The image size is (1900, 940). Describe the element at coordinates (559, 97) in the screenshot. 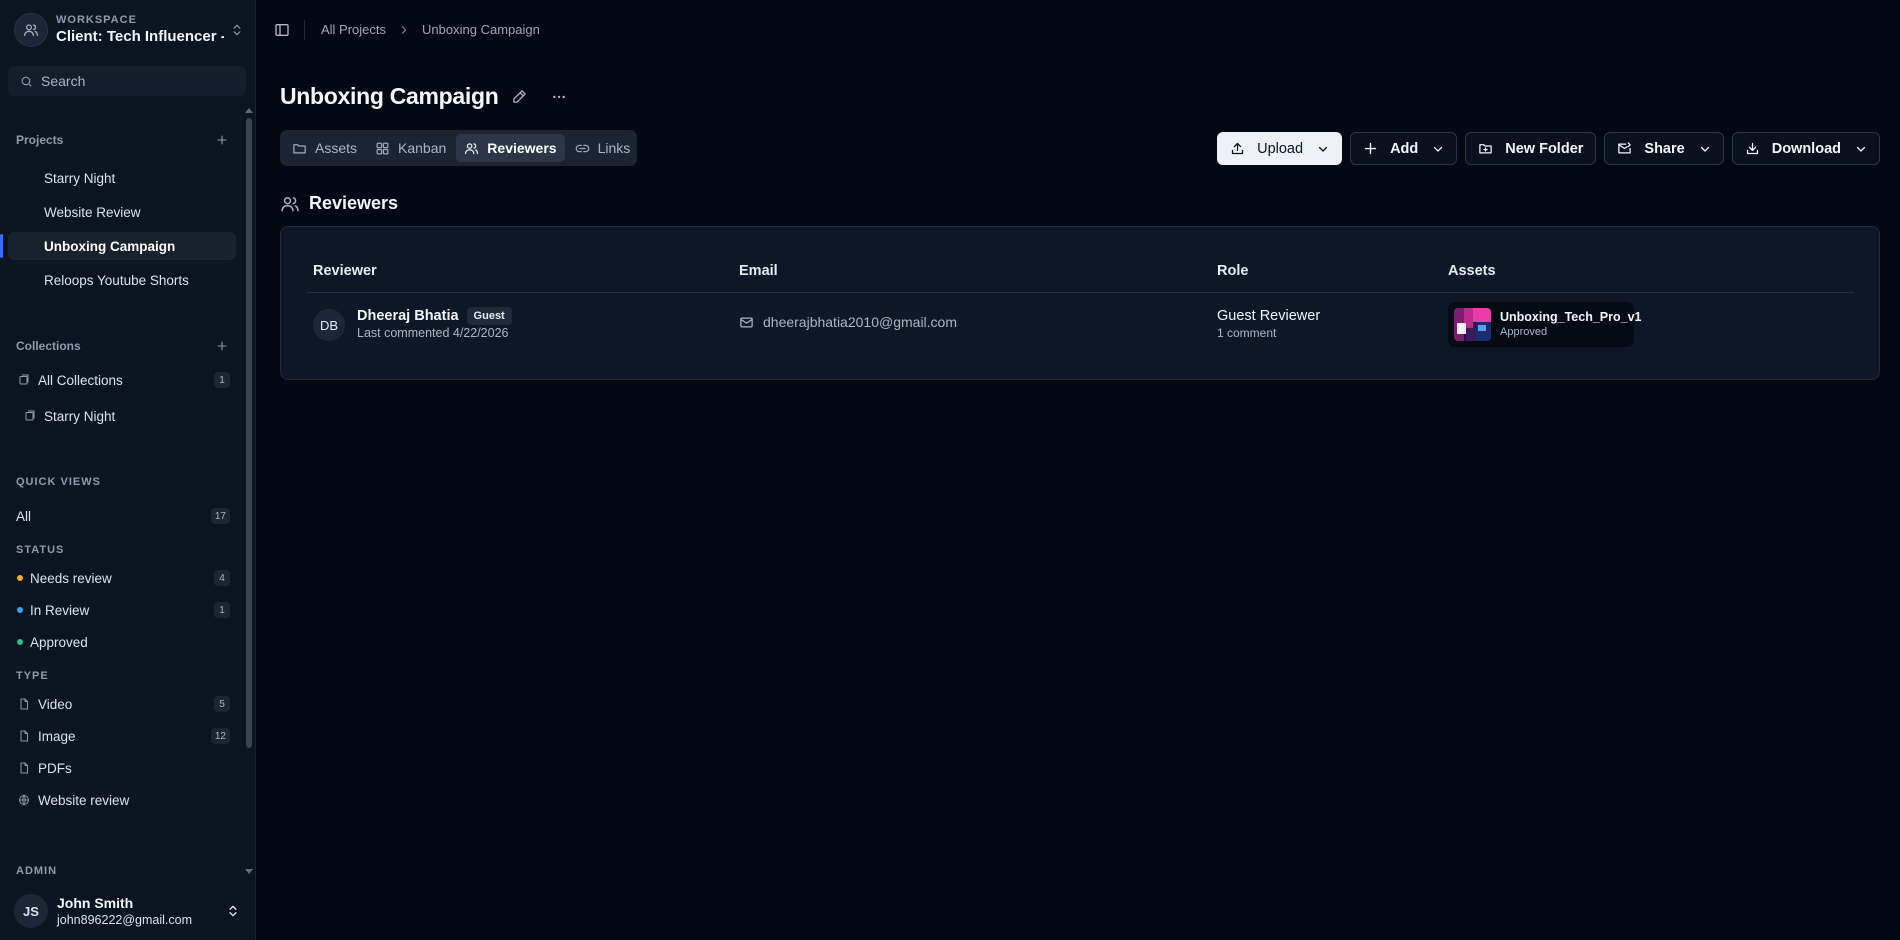

I see `more-horizontal-icon` at that location.